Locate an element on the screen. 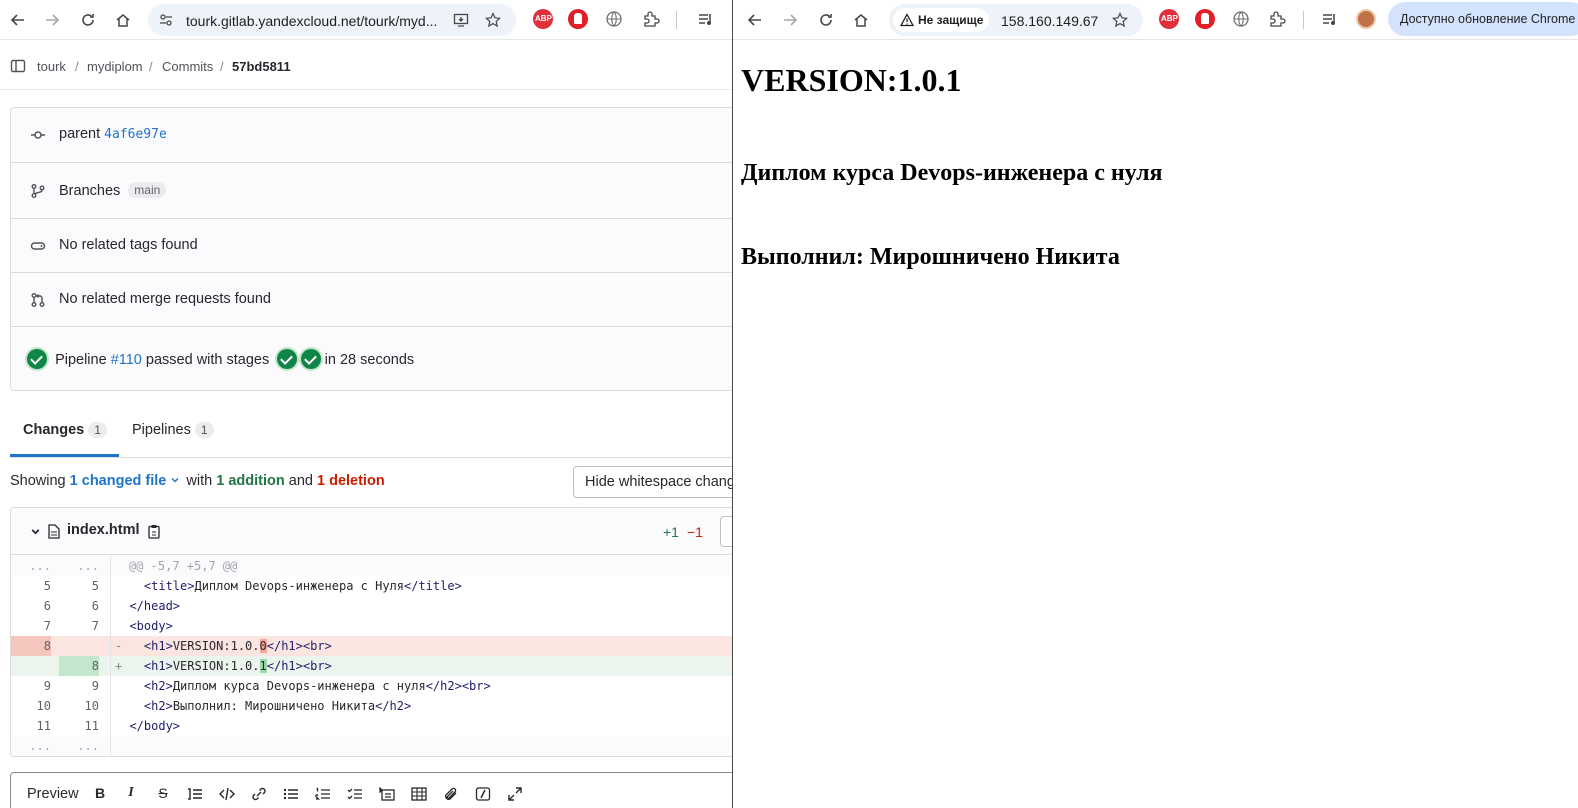  diff-code: <h2>Выполнил: Мирошничено Никита</h2> is located at coordinates (263, 706).